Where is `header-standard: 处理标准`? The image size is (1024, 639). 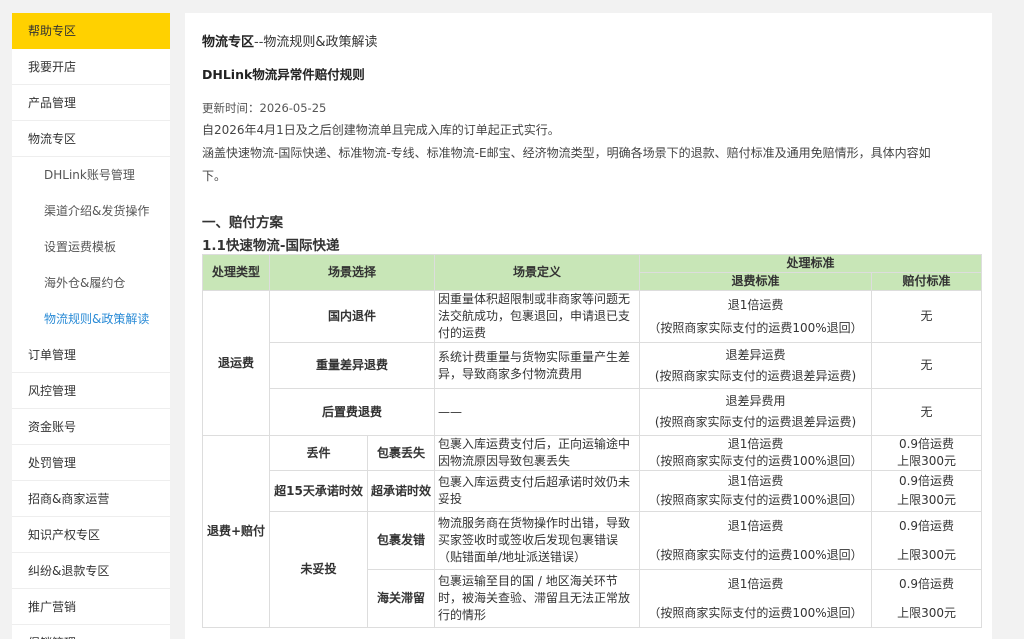
header-standard: 处理标准 is located at coordinates (811, 263).